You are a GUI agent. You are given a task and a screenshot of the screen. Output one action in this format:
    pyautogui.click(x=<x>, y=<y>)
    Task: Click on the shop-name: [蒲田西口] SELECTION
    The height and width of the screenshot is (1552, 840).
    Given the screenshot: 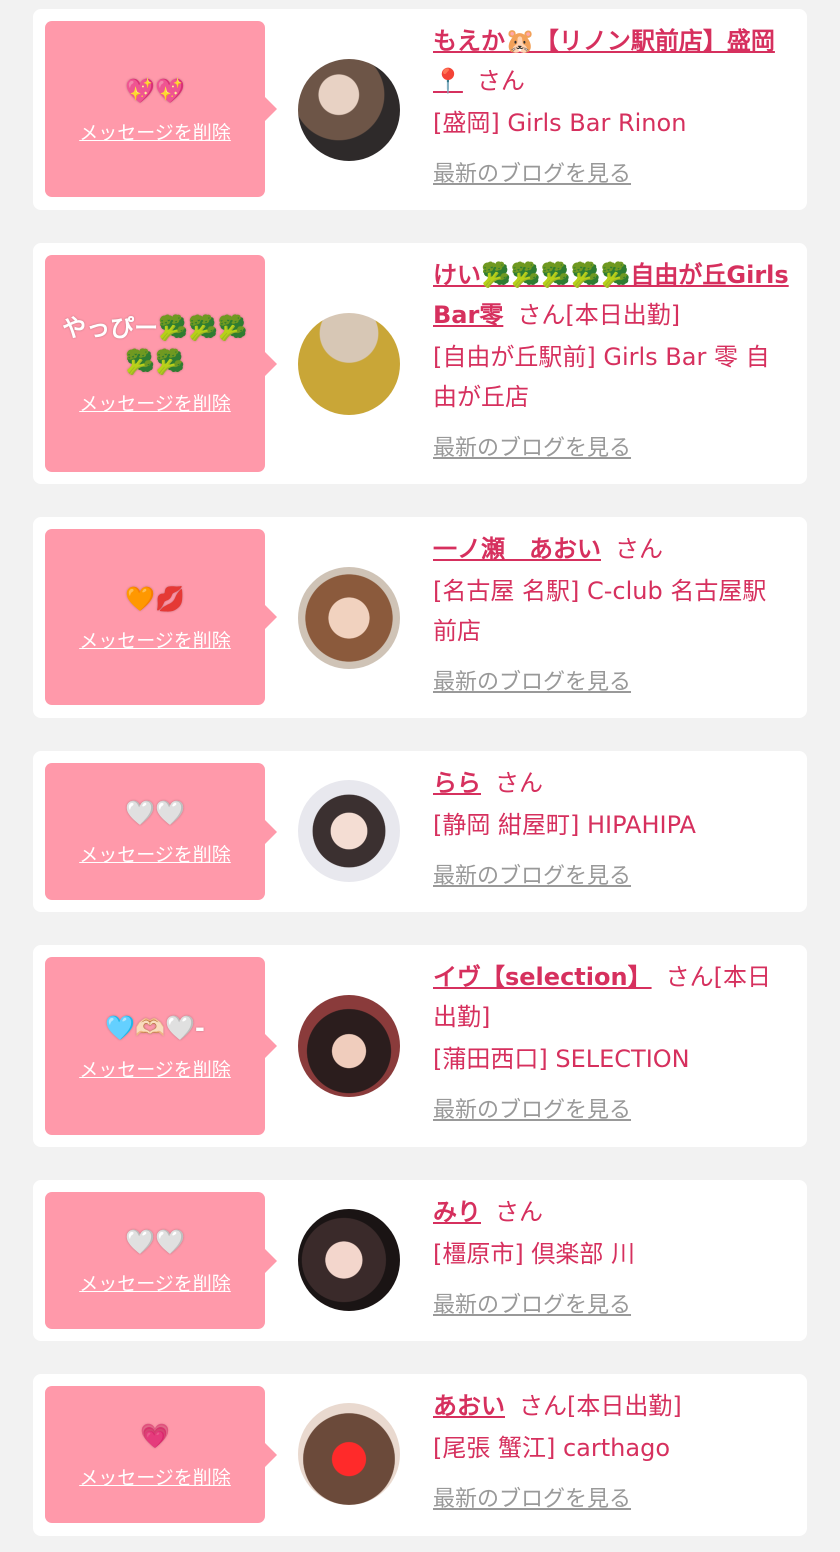 What is the action you would take?
    pyautogui.click(x=561, y=1059)
    